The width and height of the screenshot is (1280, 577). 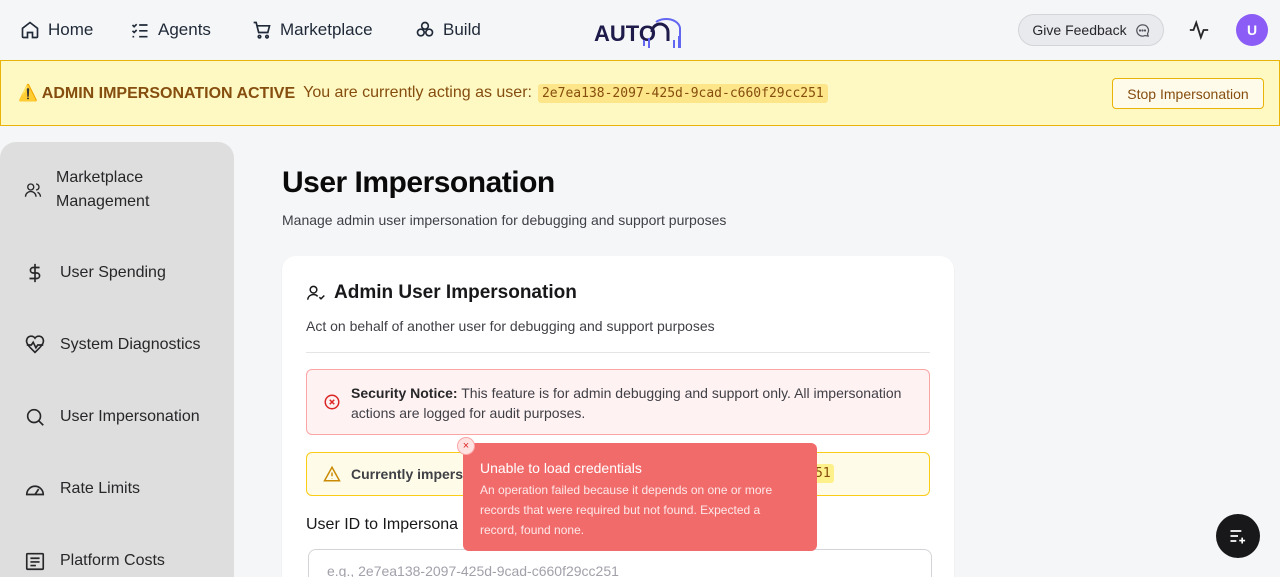 What do you see at coordinates (462, 29) in the screenshot?
I see `nav-build-label: Build` at bounding box center [462, 29].